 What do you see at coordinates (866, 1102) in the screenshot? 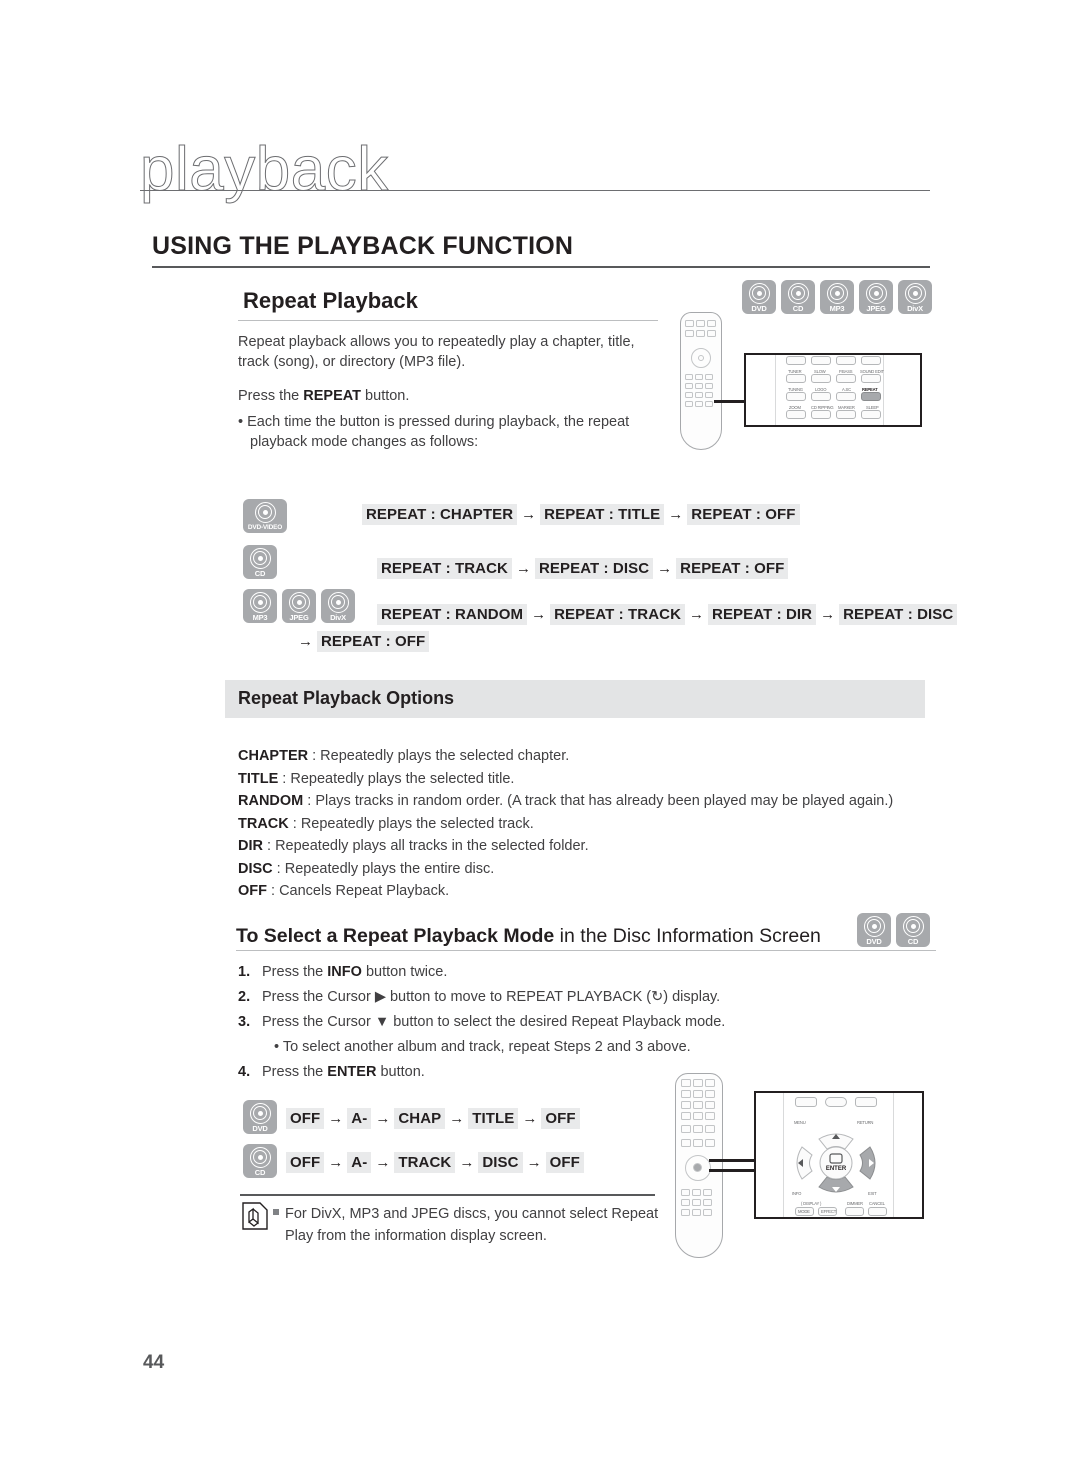
I see `remote-key-channel-down` at bounding box center [866, 1102].